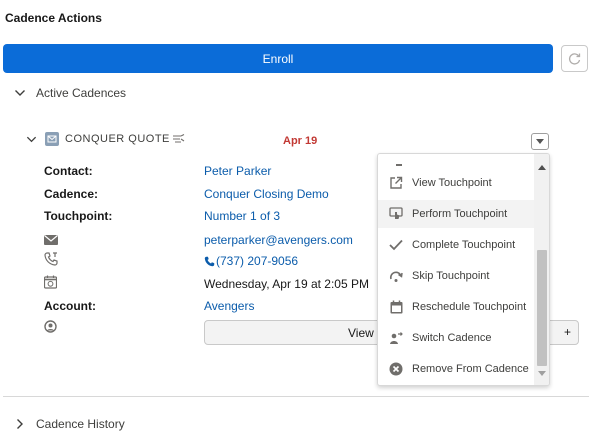 Image resolution: width=593 pixels, height=447 pixels. I want to click on cadence-label: Cadence:, so click(71, 194).